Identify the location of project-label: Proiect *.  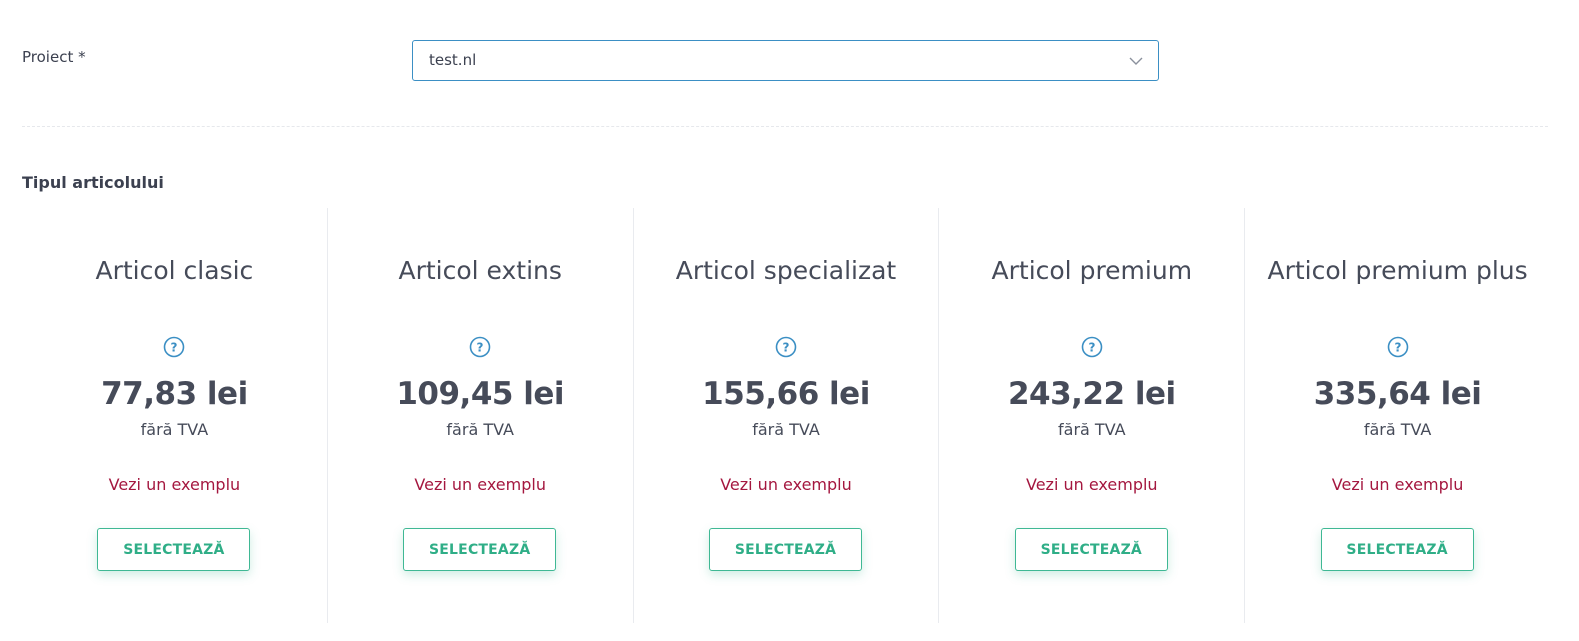
(54, 57).